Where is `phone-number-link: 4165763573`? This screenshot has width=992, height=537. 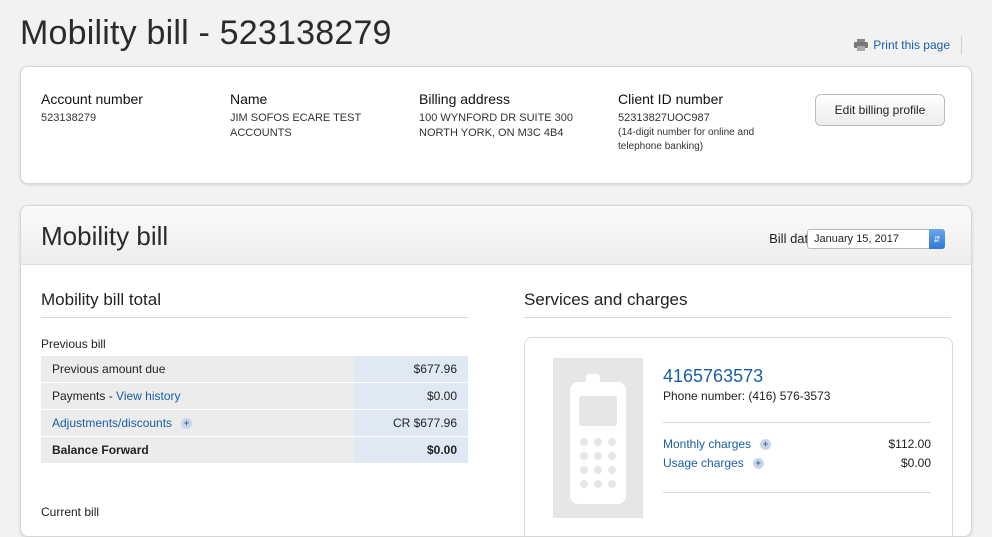
phone-number-link: 4165763573 is located at coordinates (713, 376).